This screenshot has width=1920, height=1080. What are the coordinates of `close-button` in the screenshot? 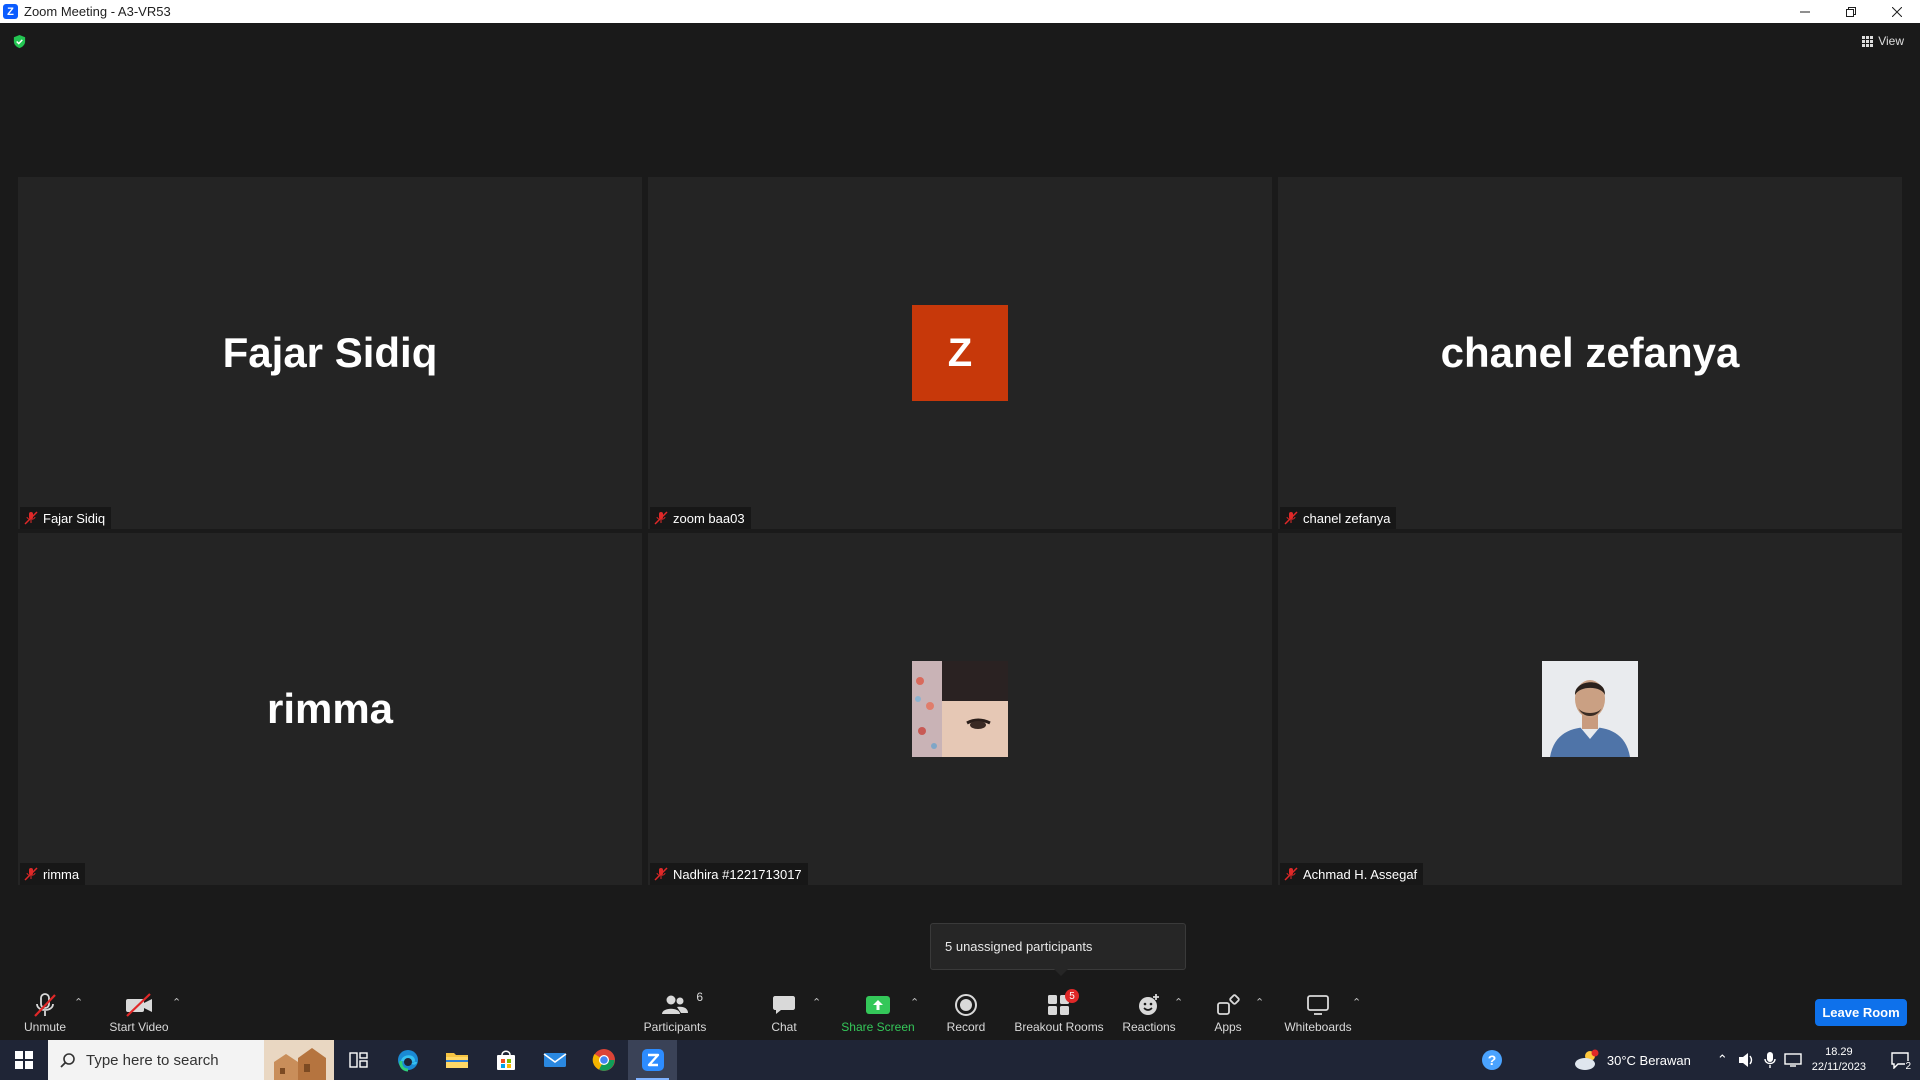 It's located at (1897, 11).